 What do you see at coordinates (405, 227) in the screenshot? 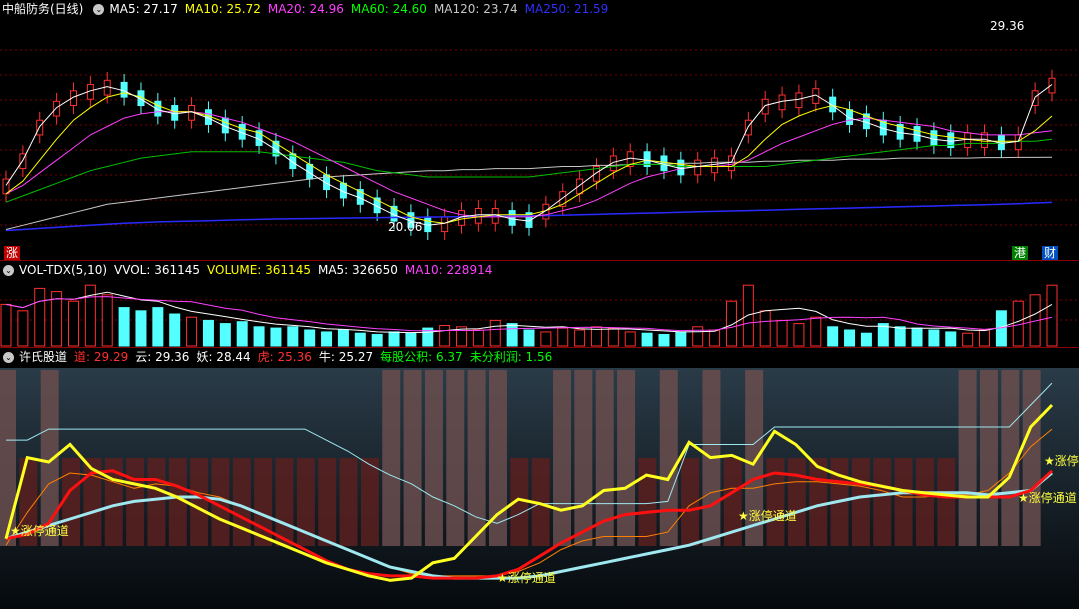
I see `low-price-label: 20.06` at bounding box center [405, 227].